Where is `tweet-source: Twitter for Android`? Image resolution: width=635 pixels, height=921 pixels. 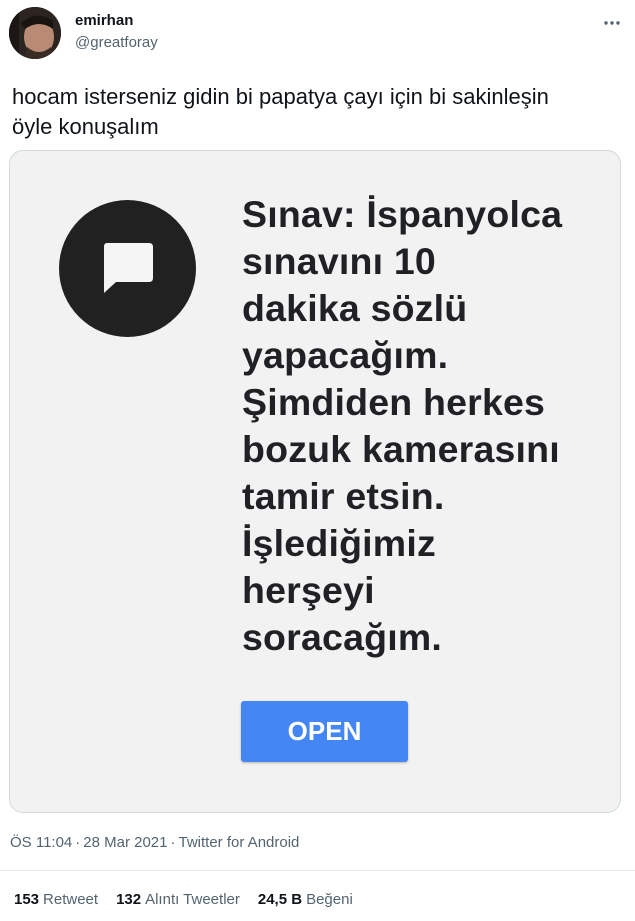
tweet-source: Twitter for Android is located at coordinates (239, 842).